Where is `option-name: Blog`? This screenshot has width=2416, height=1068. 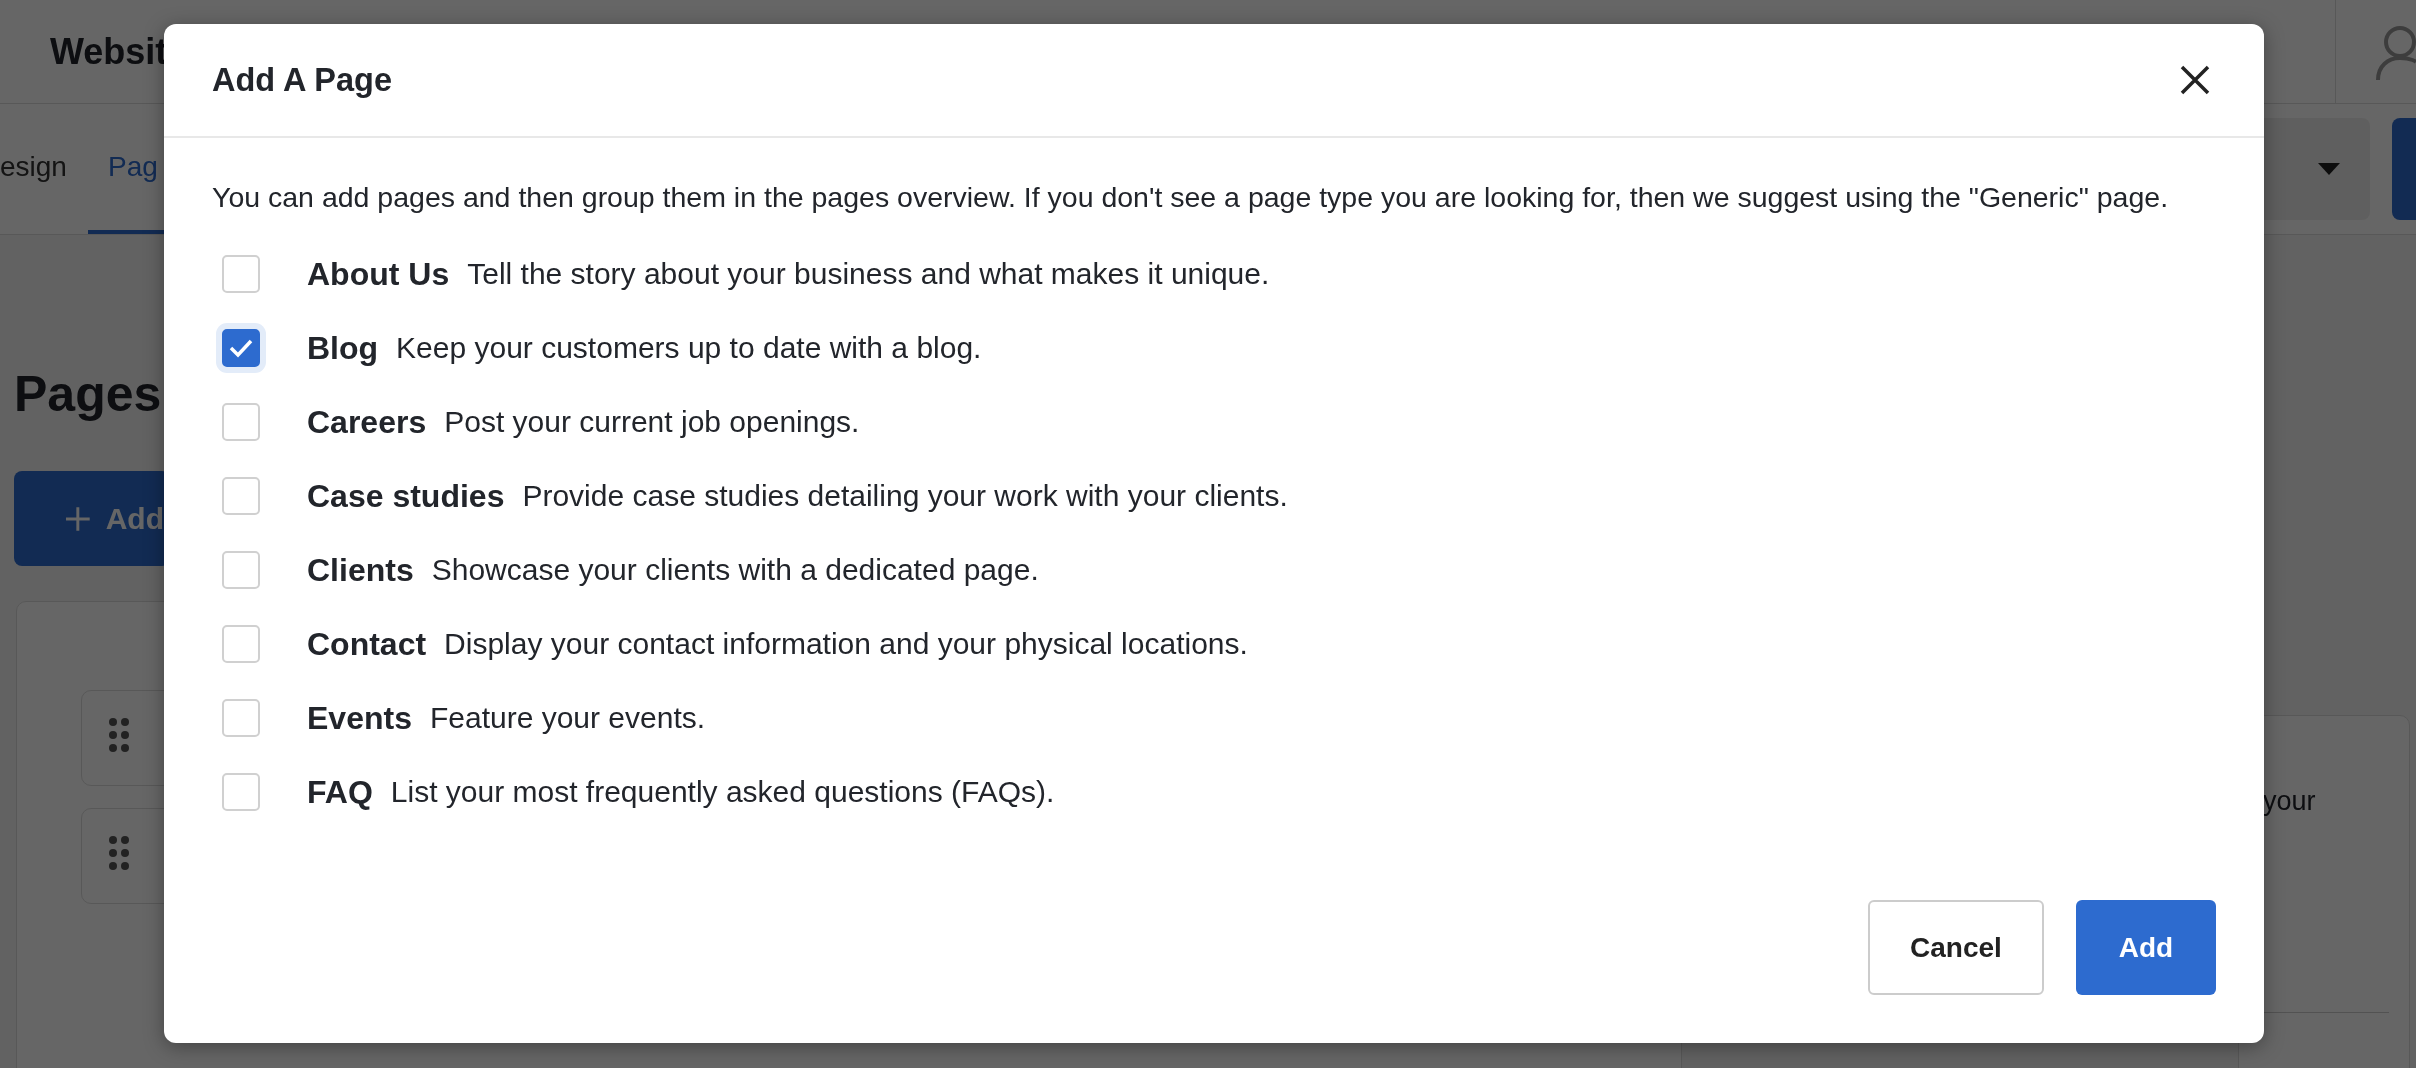
option-name: Blog is located at coordinates (343, 348).